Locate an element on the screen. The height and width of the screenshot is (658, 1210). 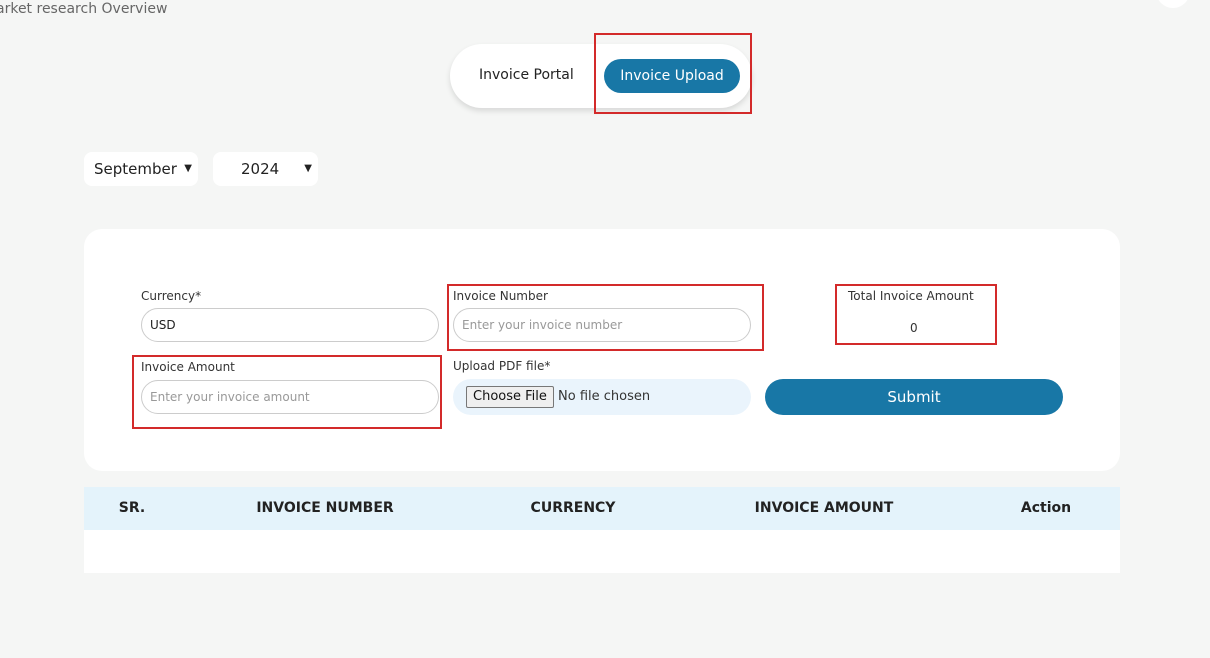
invoice-number-input: Enter your invoice number is located at coordinates (602, 325).